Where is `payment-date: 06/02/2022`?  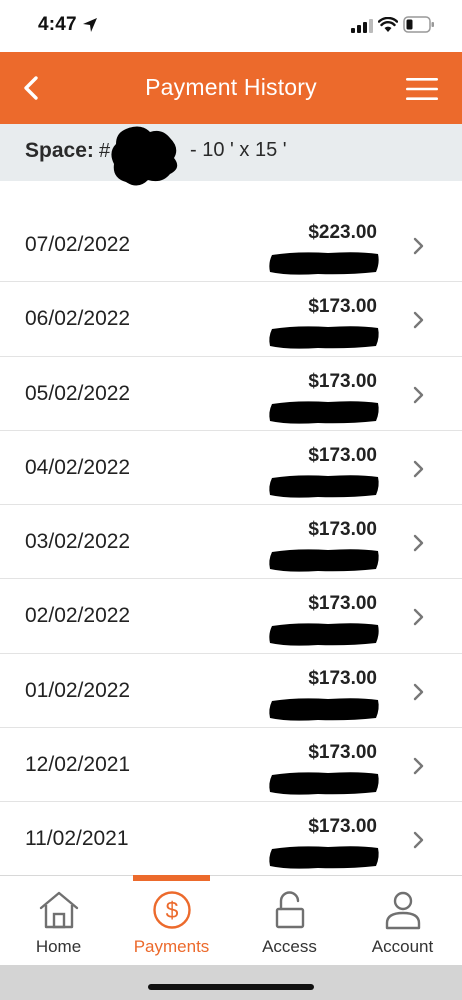
payment-date: 06/02/2022 is located at coordinates (78, 319).